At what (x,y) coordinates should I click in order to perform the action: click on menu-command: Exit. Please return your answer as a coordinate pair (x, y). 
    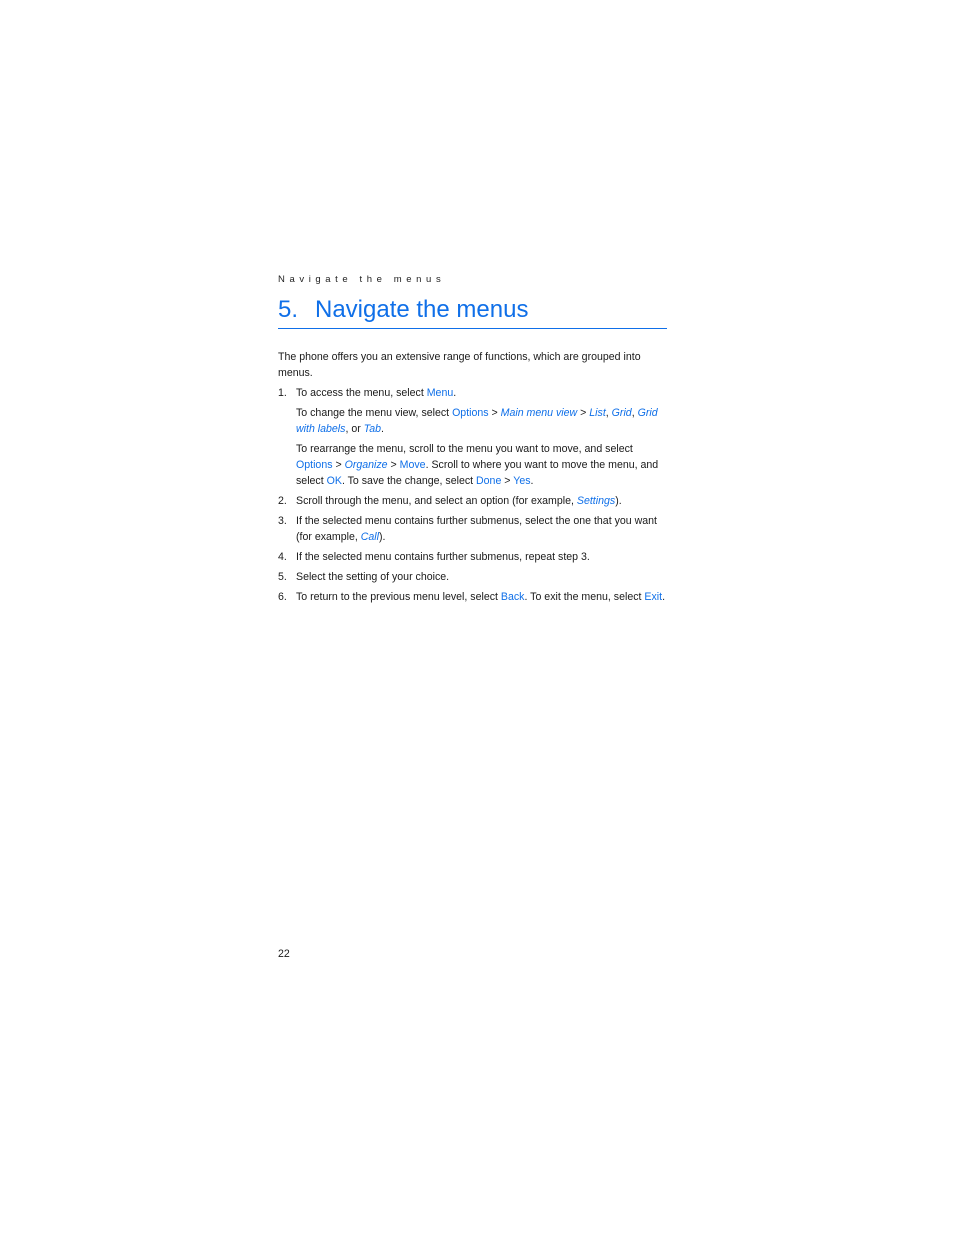
    Looking at the image, I should click on (653, 597).